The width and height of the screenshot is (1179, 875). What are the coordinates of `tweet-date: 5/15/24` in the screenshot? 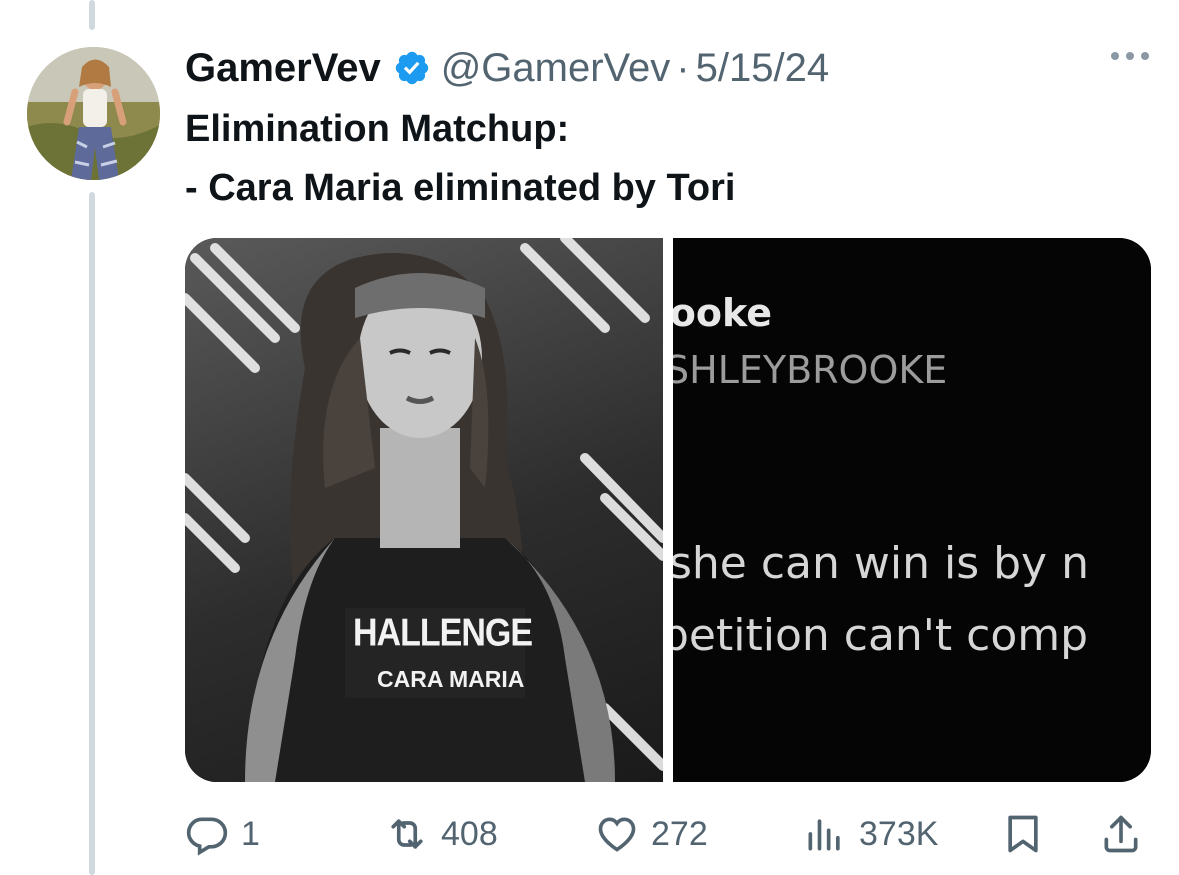 It's located at (762, 68).